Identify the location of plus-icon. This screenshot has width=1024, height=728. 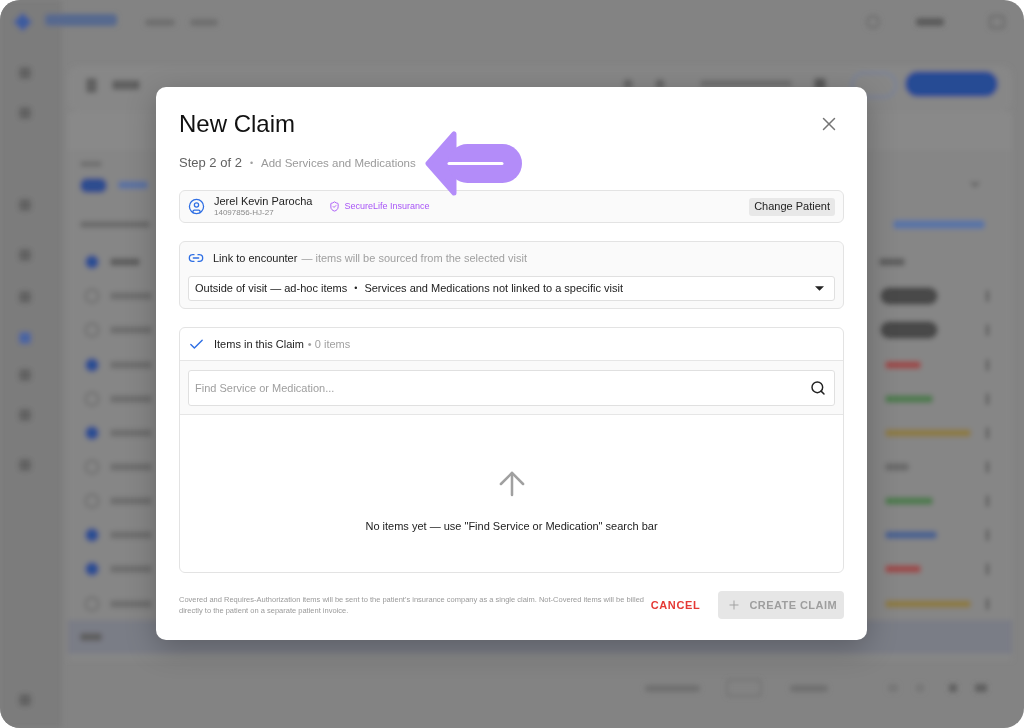
(734, 605).